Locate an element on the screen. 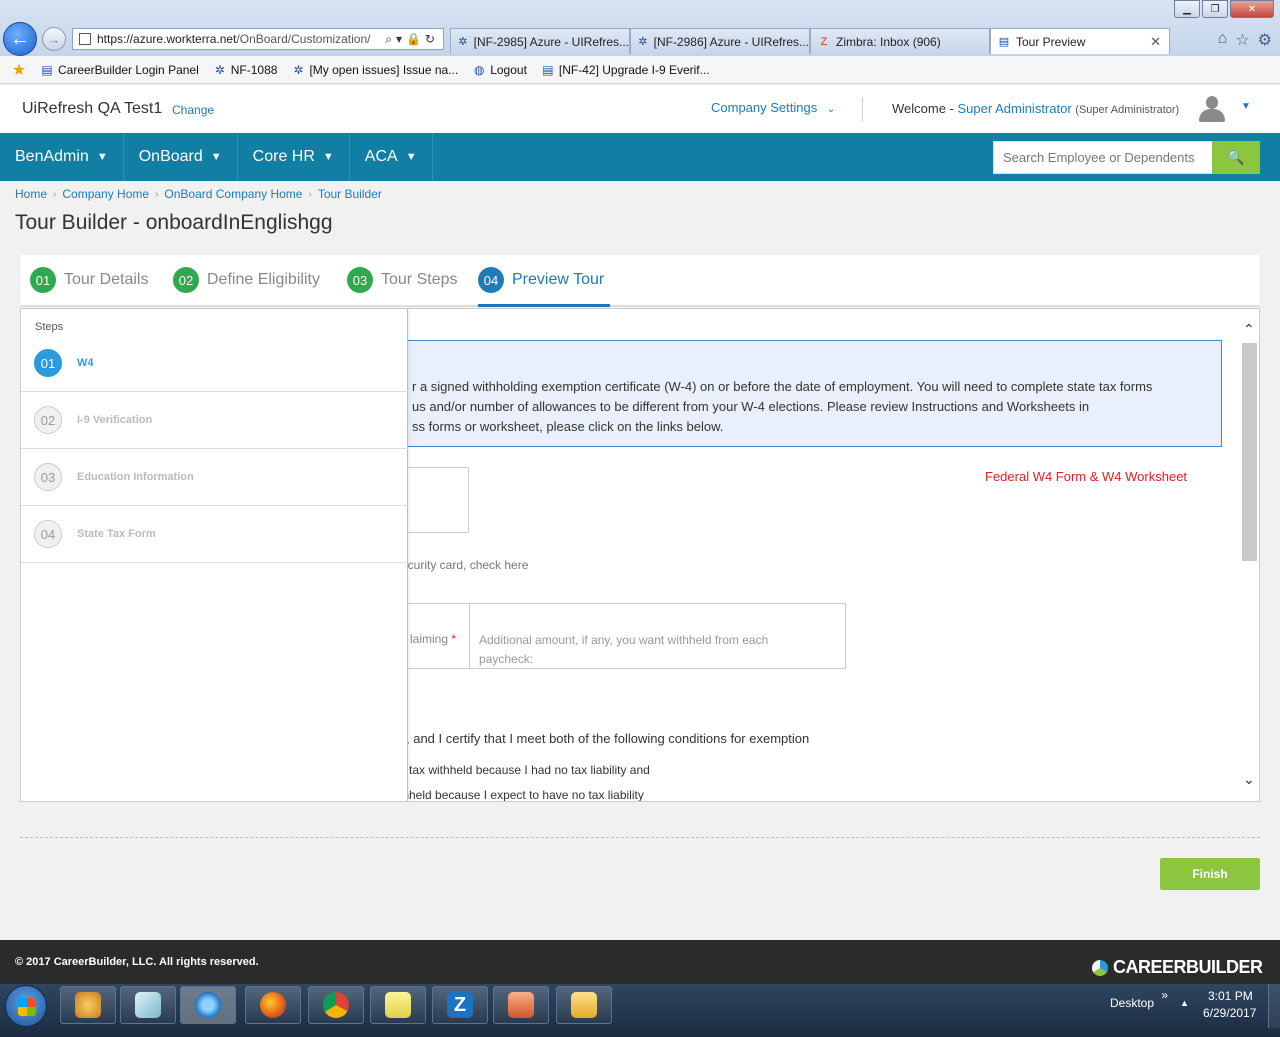  settings-gear-icon: ⚙ is located at coordinates (1265, 40).